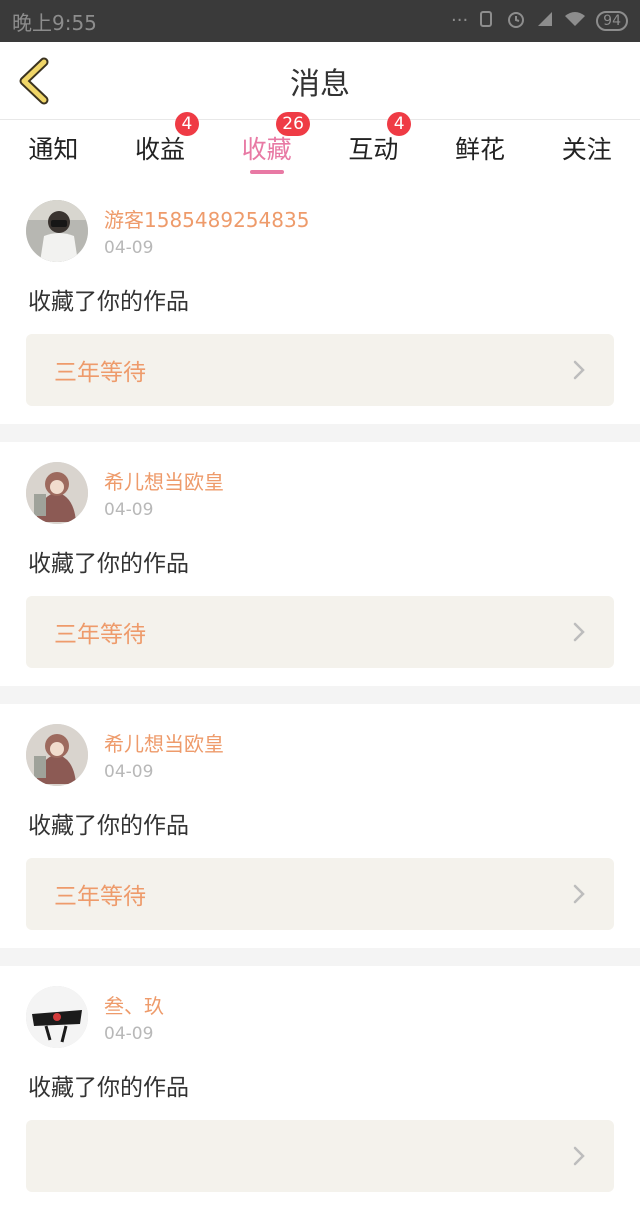 Image resolution: width=640 pixels, height=1210 pixels. What do you see at coordinates (134, 1004) in the screenshot?
I see `username: 叁、玖` at bounding box center [134, 1004].